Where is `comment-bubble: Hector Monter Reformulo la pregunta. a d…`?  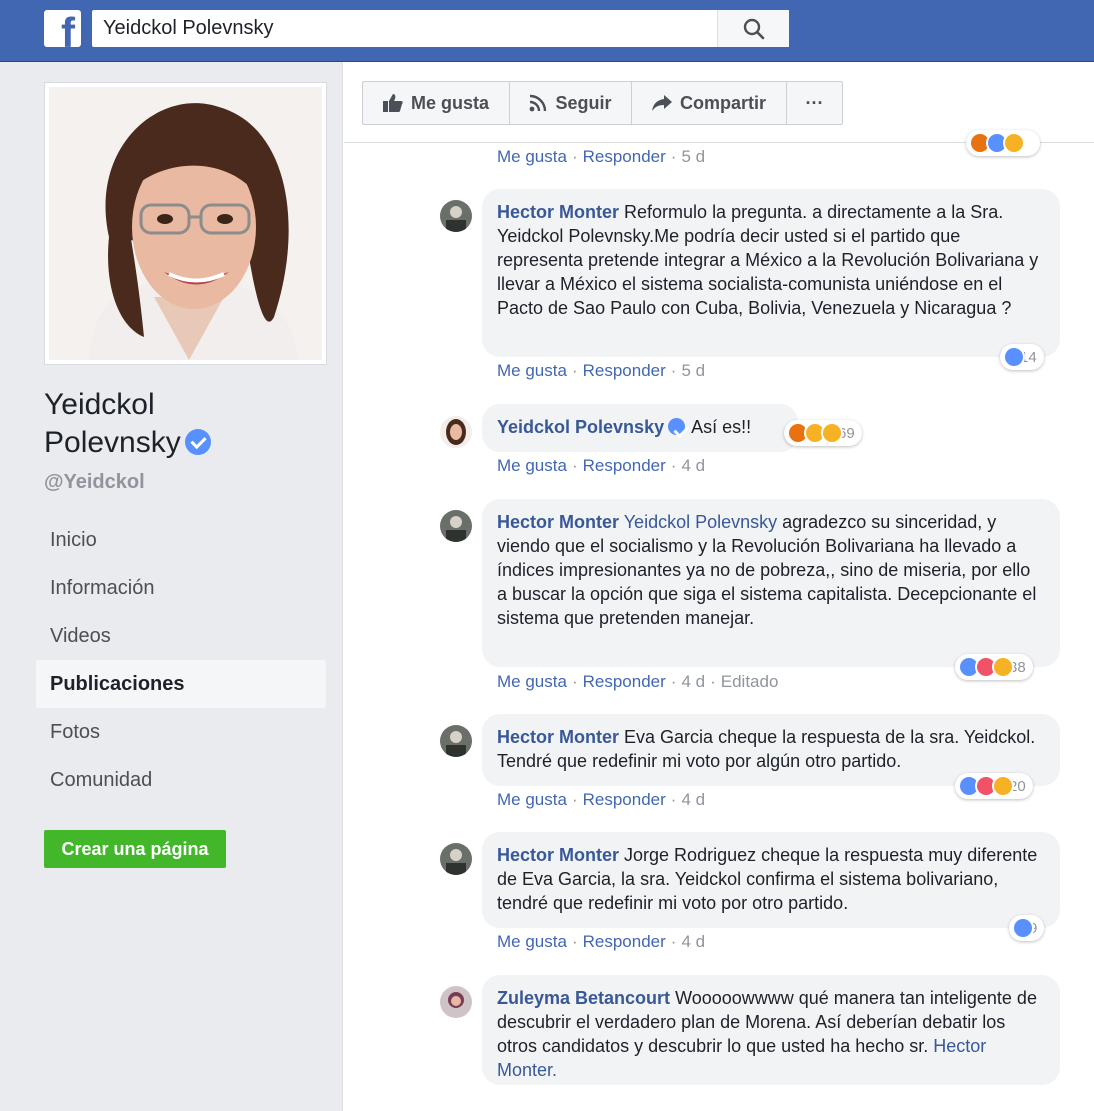 comment-bubble: Hector Monter Reformulo la pregunta. a d… is located at coordinates (771, 273).